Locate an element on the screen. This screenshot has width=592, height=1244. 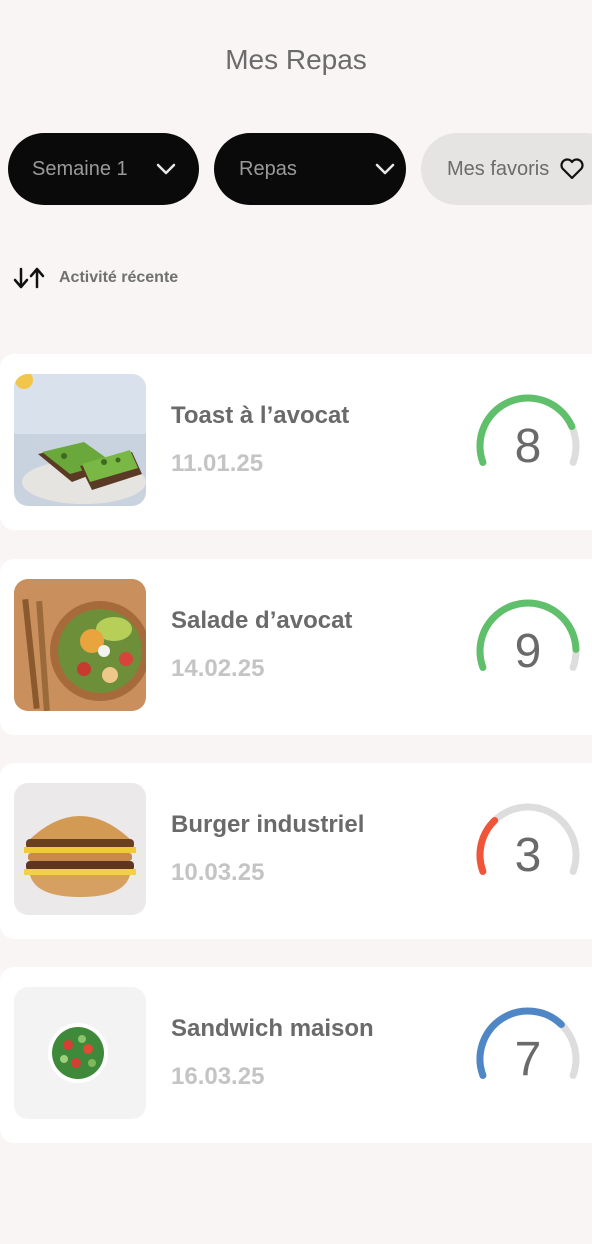
score-value: 8 is located at coordinates (528, 446).